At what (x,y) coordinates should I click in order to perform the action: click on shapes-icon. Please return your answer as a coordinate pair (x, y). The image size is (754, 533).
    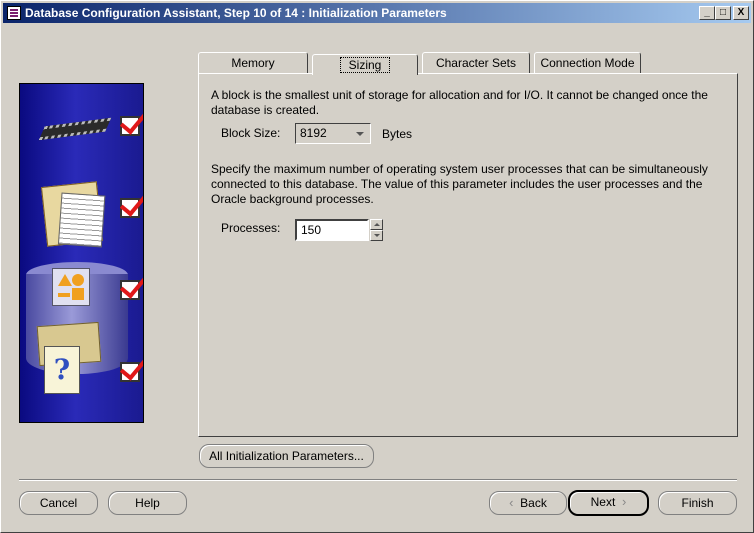
    Looking at the image, I should click on (71, 287).